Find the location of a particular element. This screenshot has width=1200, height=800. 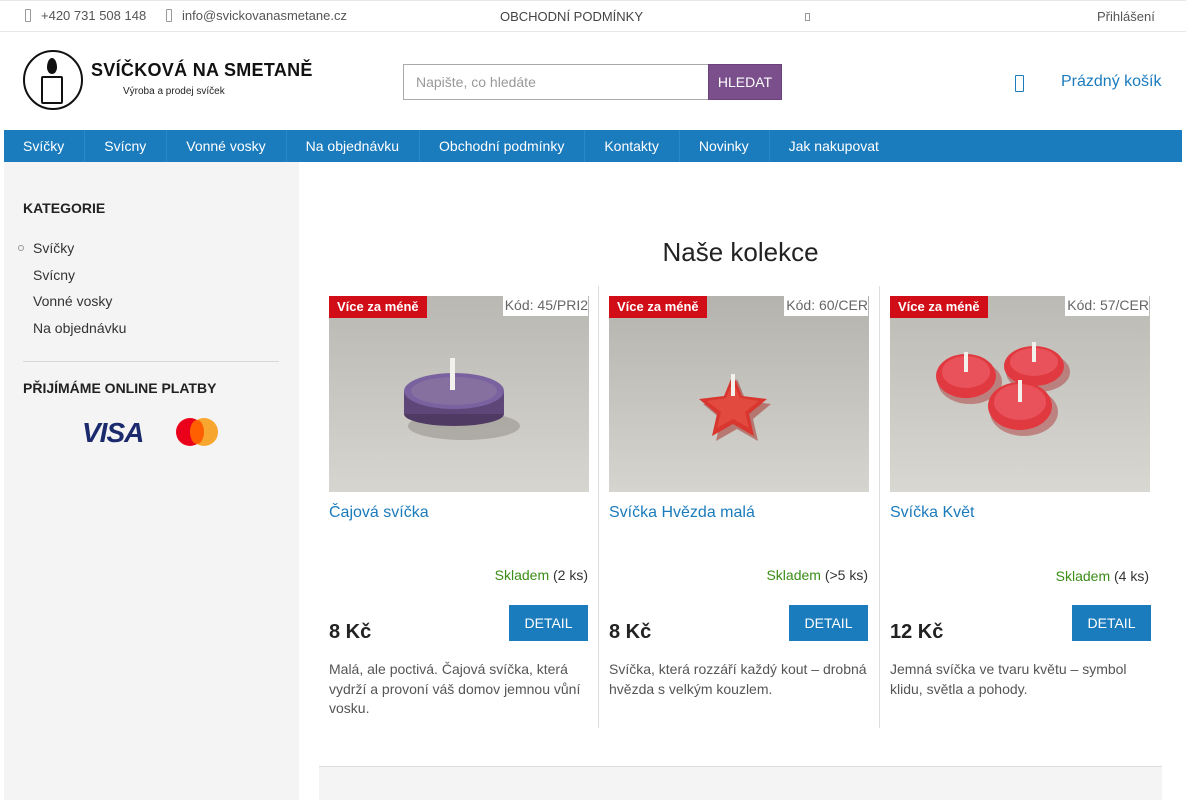

email-address: info@svickovanasmetane.cz is located at coordinates (264, 15).